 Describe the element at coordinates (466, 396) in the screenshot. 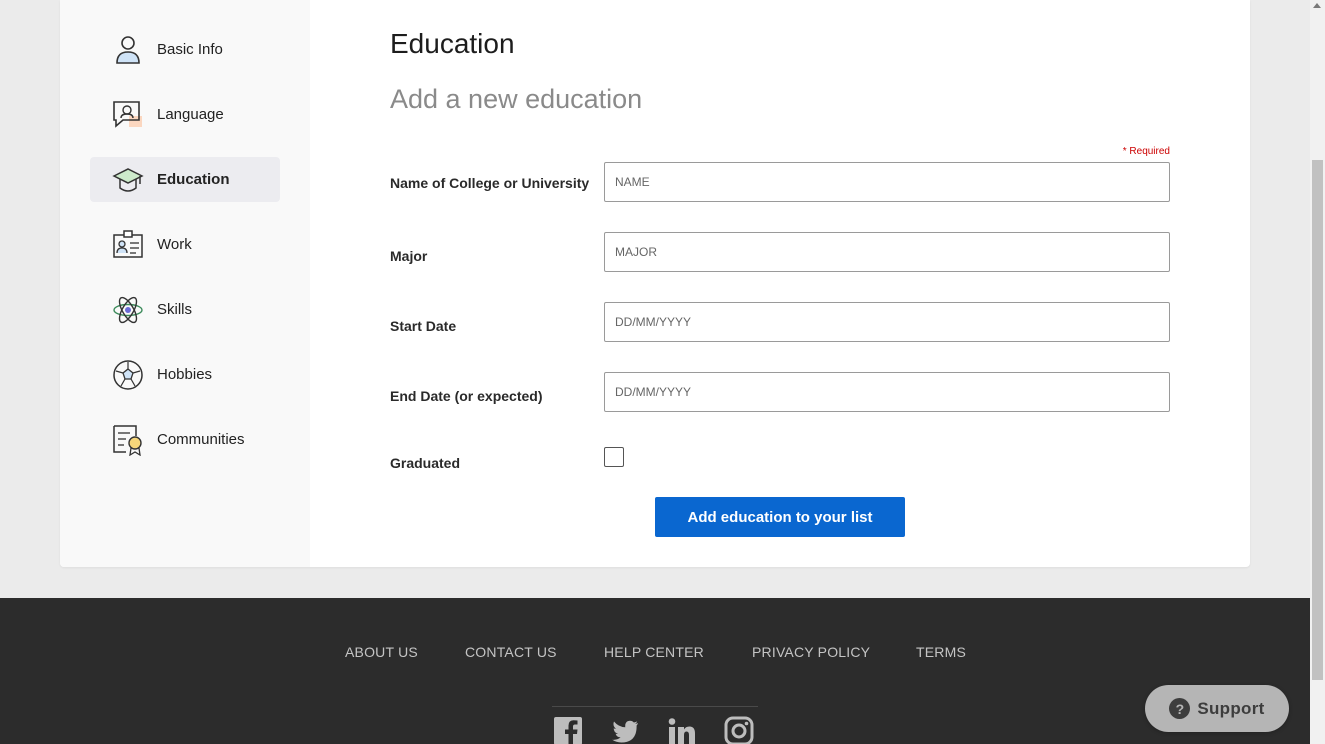

I see `end-date-label: End Date (or expected)` at that location.